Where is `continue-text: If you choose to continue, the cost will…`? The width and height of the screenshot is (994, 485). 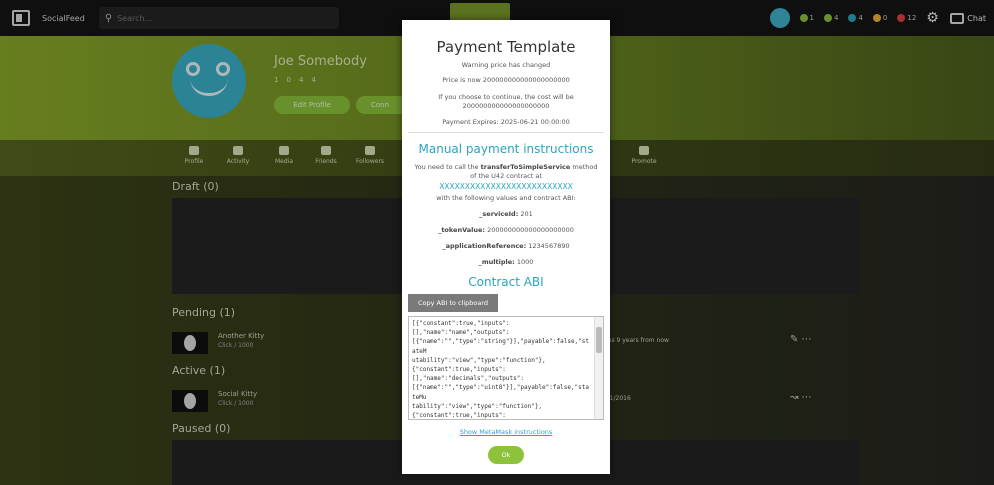
continue-text: If you choose to continue, the cost will… is located at coordinates (506, 97).